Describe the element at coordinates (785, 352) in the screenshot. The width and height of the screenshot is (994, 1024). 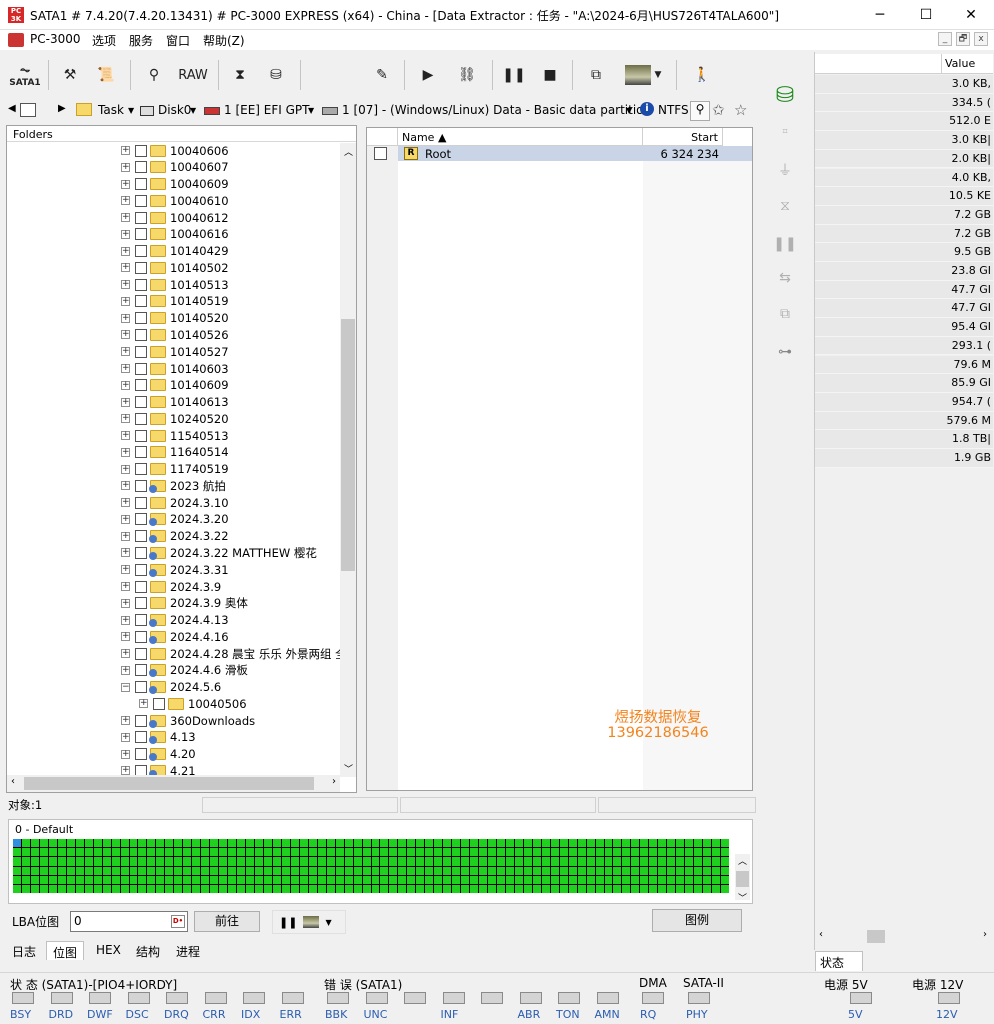
I see `connector-icon: ⊶` at that location.